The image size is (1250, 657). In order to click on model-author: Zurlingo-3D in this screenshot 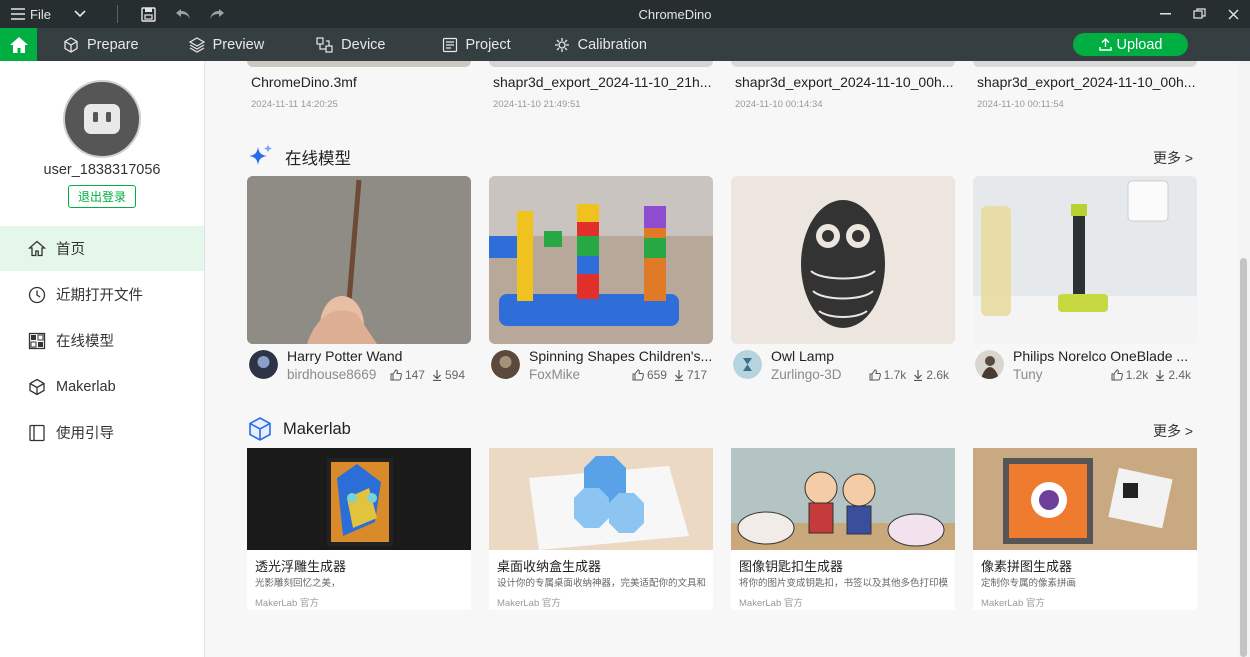, I will do `click(806, 374)`.